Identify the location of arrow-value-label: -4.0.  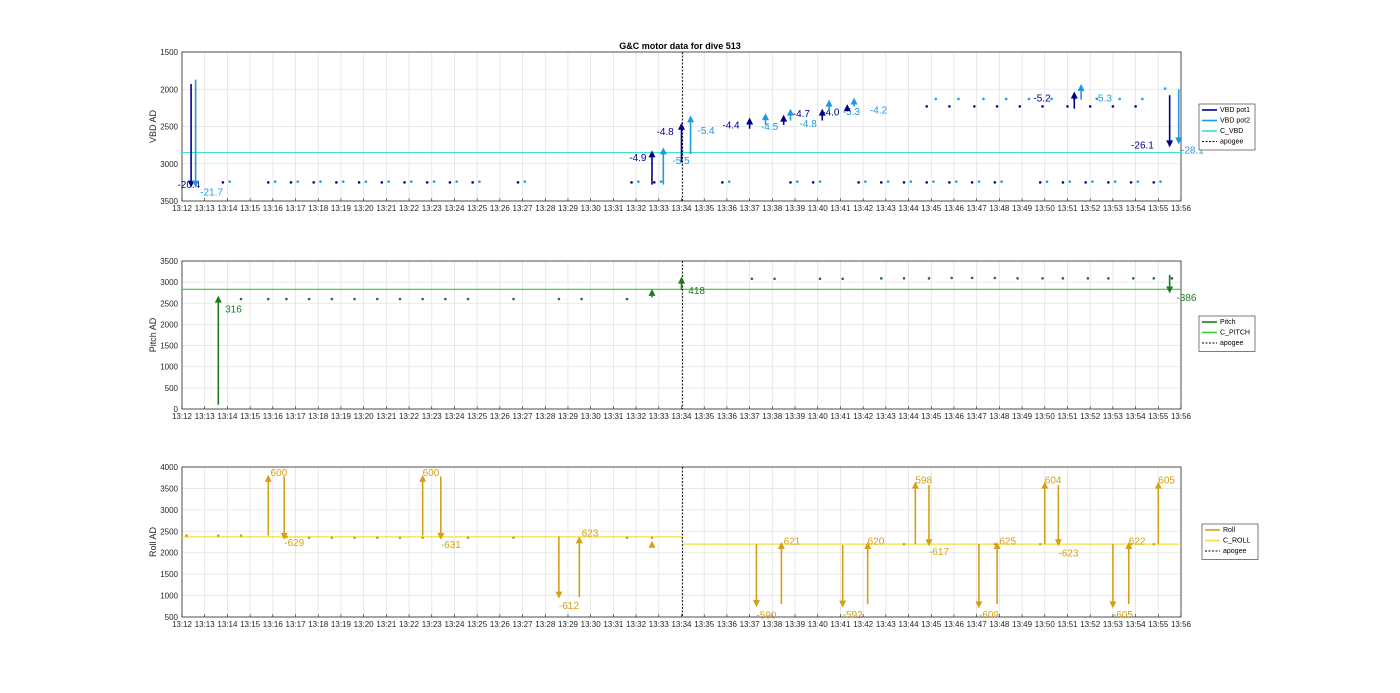
(831, 113).